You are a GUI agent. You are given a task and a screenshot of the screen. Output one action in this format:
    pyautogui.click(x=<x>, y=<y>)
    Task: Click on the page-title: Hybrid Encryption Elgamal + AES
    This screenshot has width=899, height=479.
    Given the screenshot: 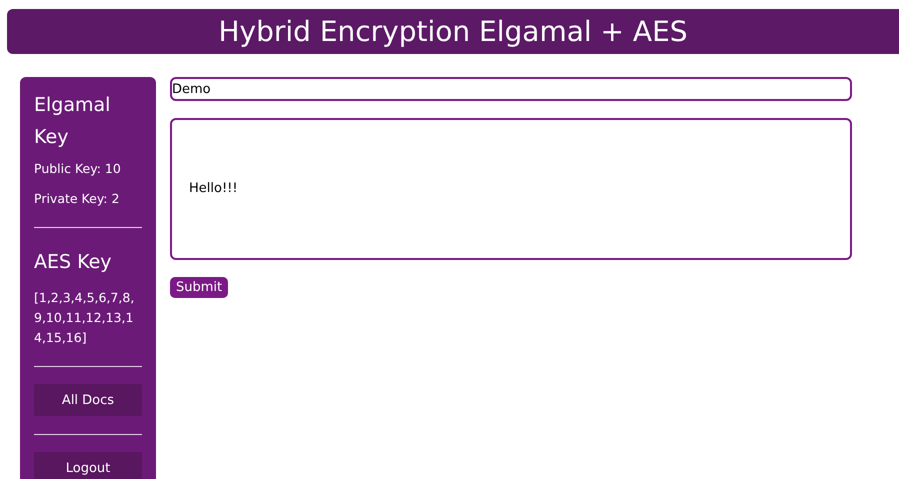 What is the action you would take?
    pyautogui.click(x=453, y=31)
    